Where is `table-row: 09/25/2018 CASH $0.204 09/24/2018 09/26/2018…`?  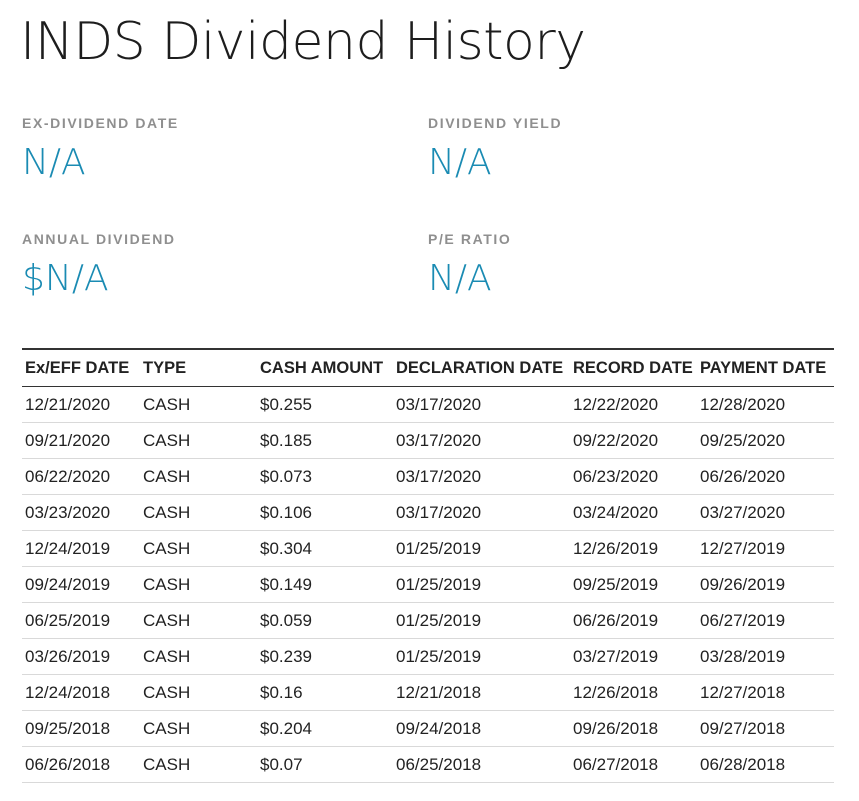
table-row: 09/25/2018 CASH $0.204 09/24/2018 09/26/2018… is located at coordinates (428, 728).